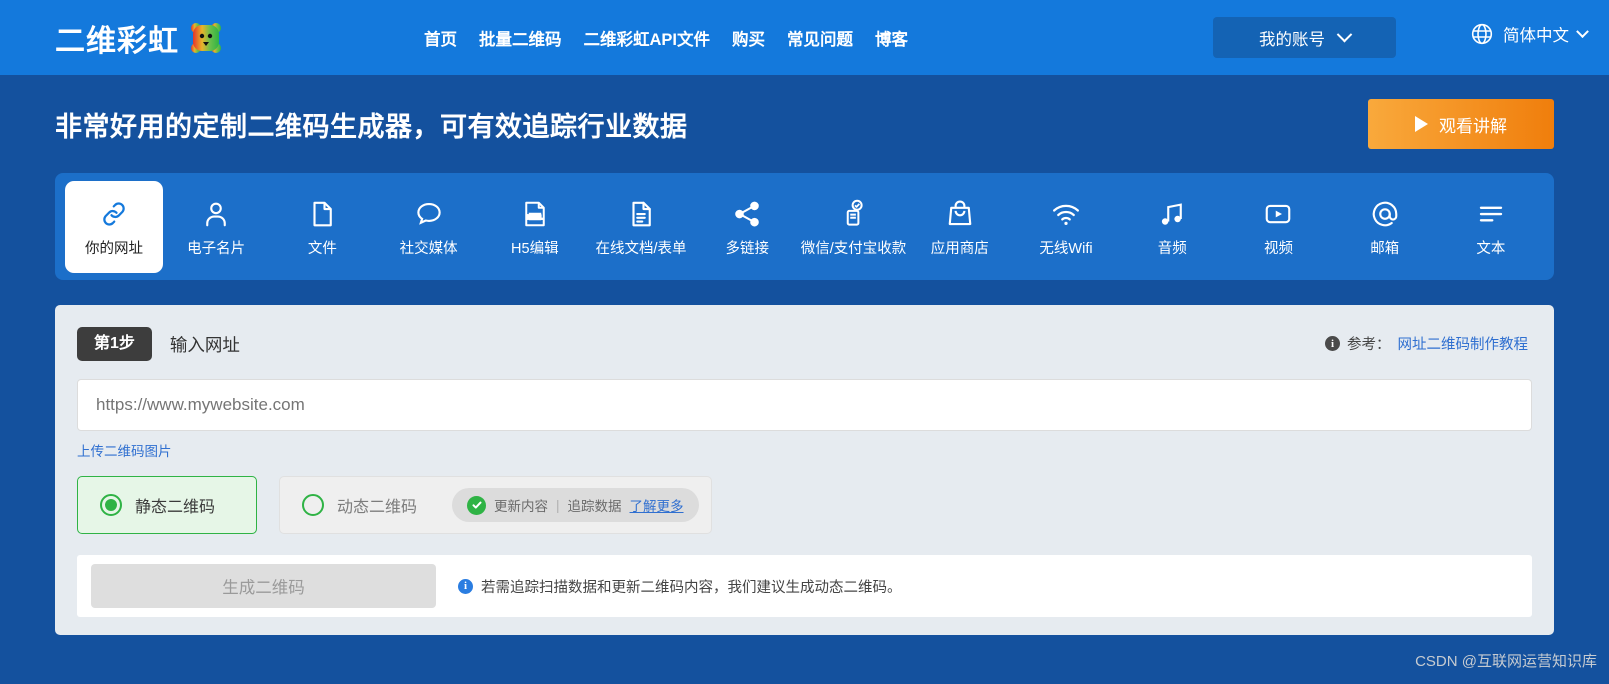 The image size is (1609, 684). I want to click on step-badge: 第1步, so click(114, 344).